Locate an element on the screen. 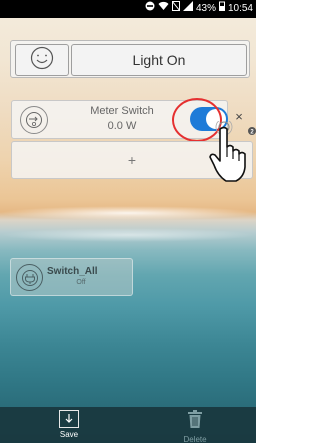 This screenshot has height=443, width=320. group-name: Switch_All is located at coordinates (72, 271).